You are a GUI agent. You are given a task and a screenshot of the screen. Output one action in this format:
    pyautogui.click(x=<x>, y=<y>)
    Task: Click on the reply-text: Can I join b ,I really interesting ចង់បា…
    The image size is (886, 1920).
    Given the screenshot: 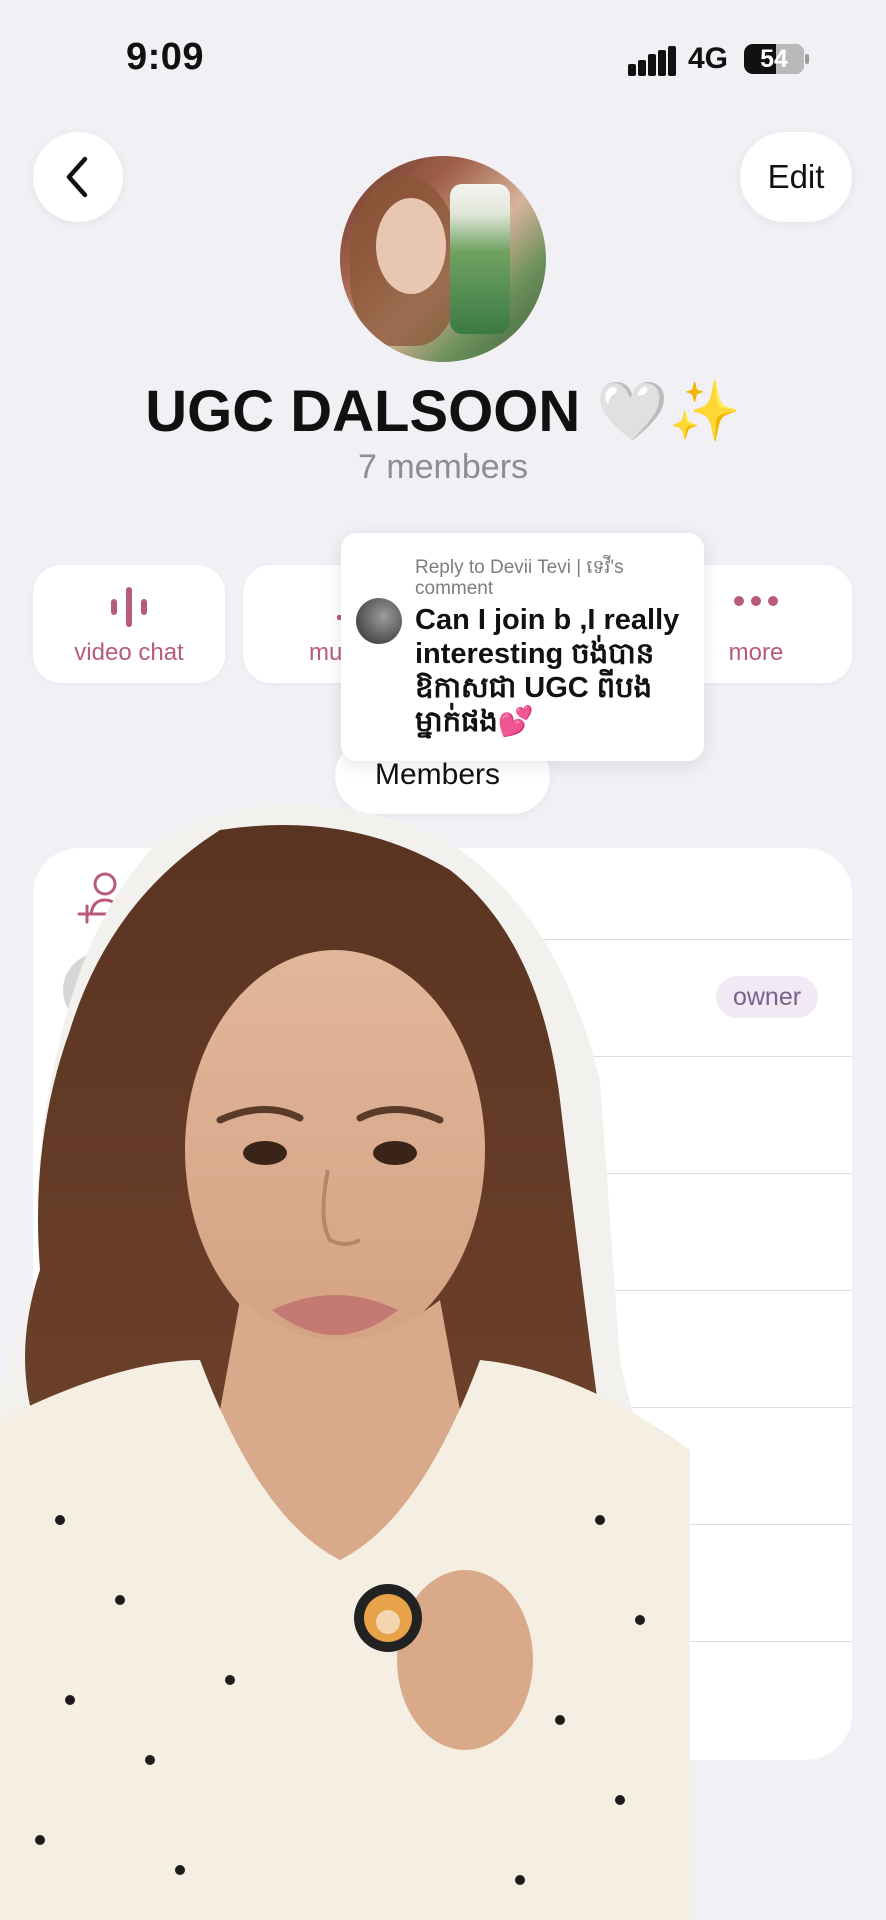 What is the action you would take?
    pyautogui.click(x=547, y=671)
    